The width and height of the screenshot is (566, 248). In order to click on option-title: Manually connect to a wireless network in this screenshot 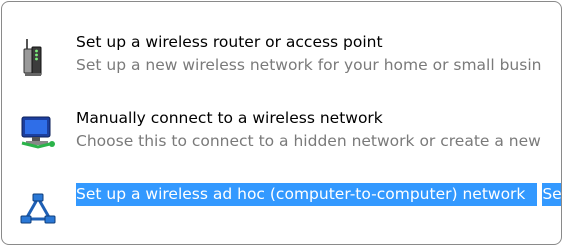, I will do `click(229, 118)`.